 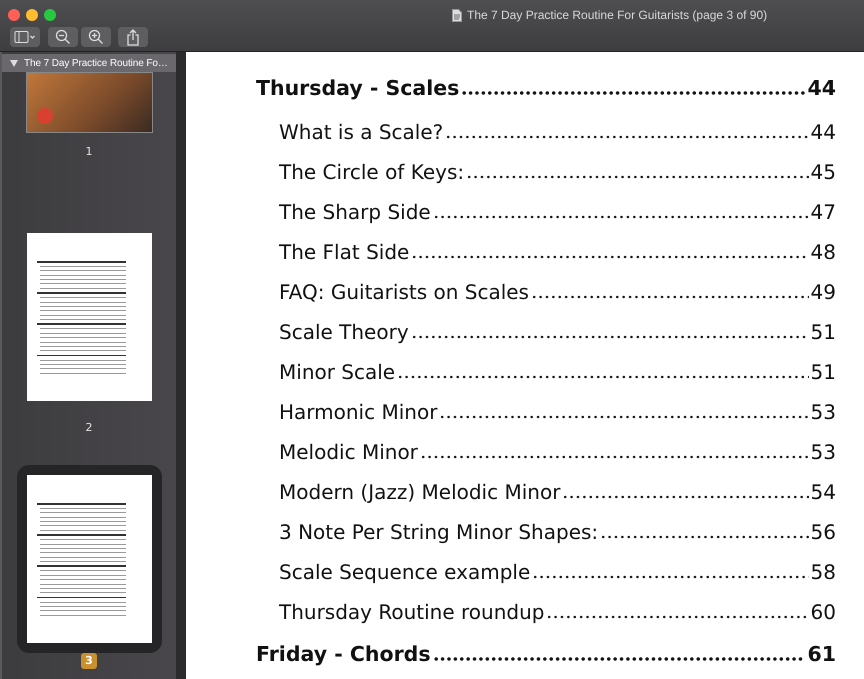 I want to click on minimize-button, so click(x=32, y=15).